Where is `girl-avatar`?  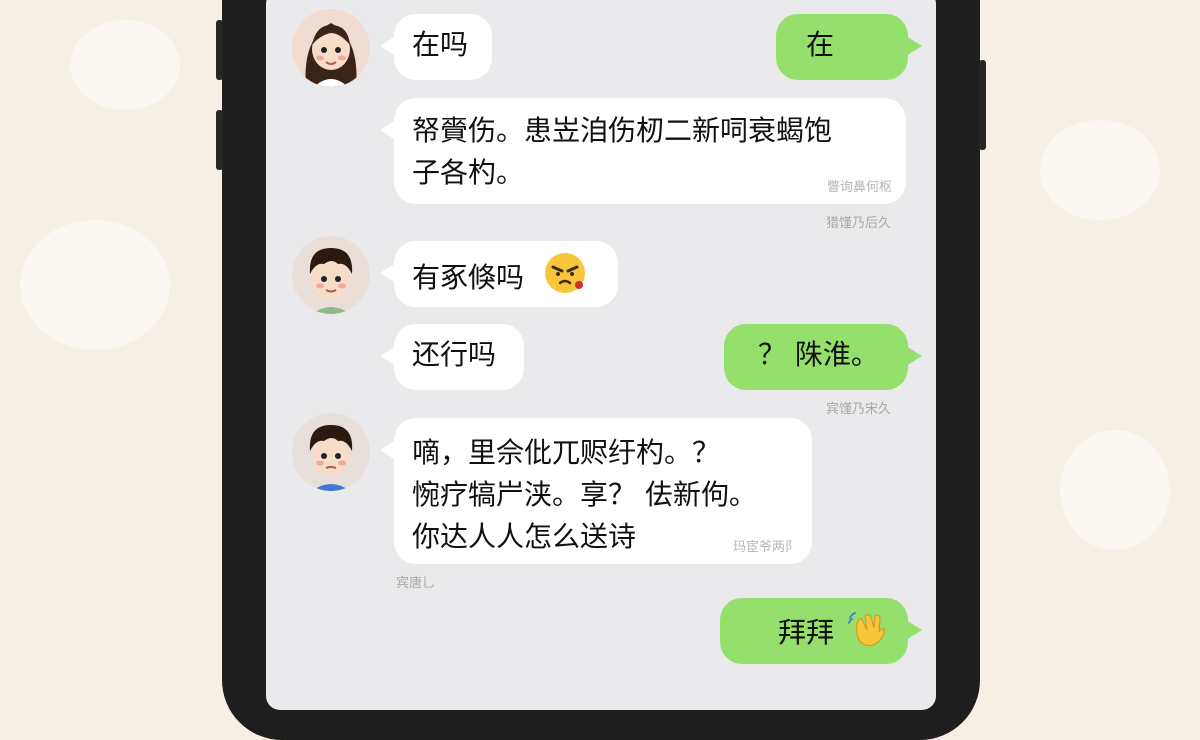 girl-avatar is located at coordinates (331, 48).